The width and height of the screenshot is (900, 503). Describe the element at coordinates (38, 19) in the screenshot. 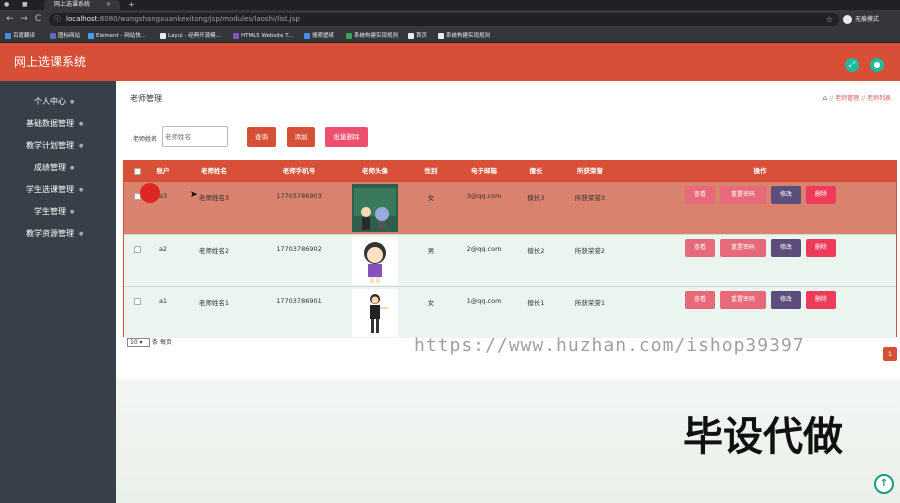

I see `reload-button: C` at that location.